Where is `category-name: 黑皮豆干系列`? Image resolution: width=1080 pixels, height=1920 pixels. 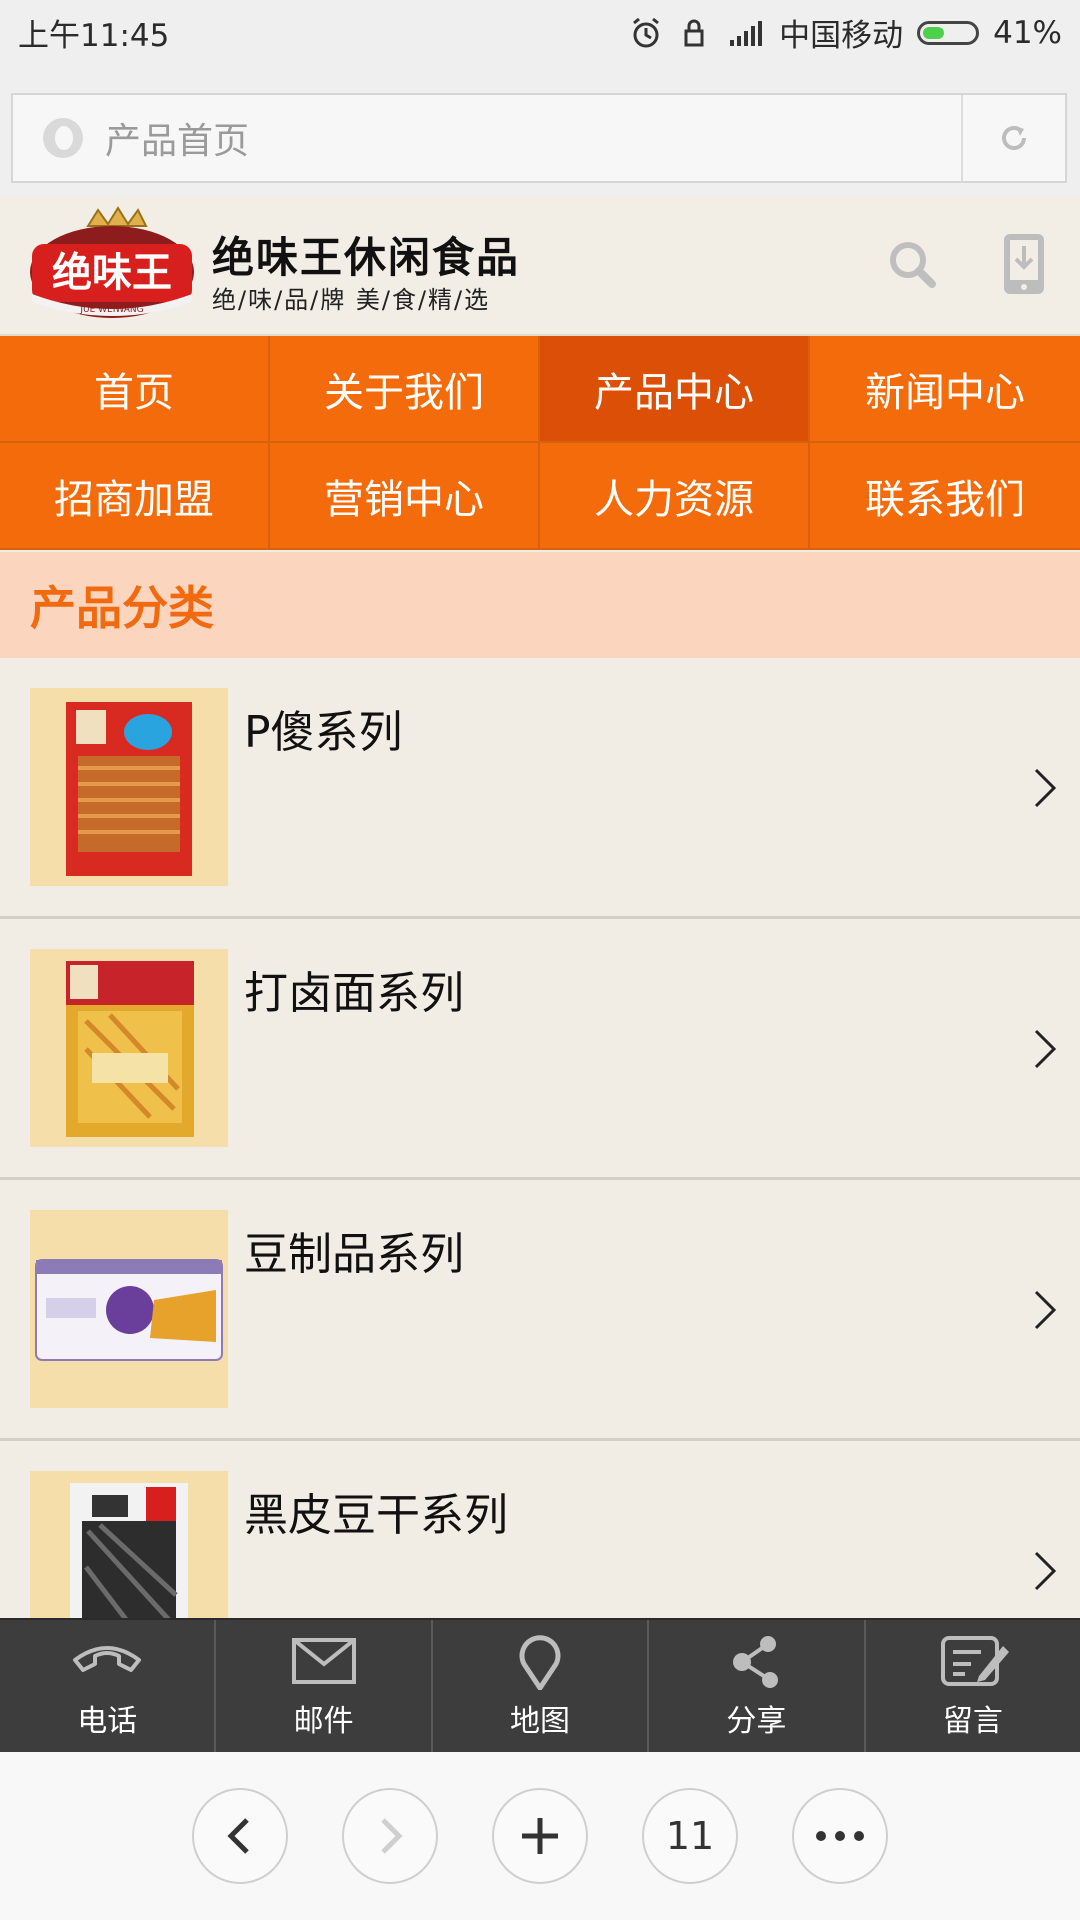 category-name: 黑皮豆干系列 is located at coordinates (376, 1515).